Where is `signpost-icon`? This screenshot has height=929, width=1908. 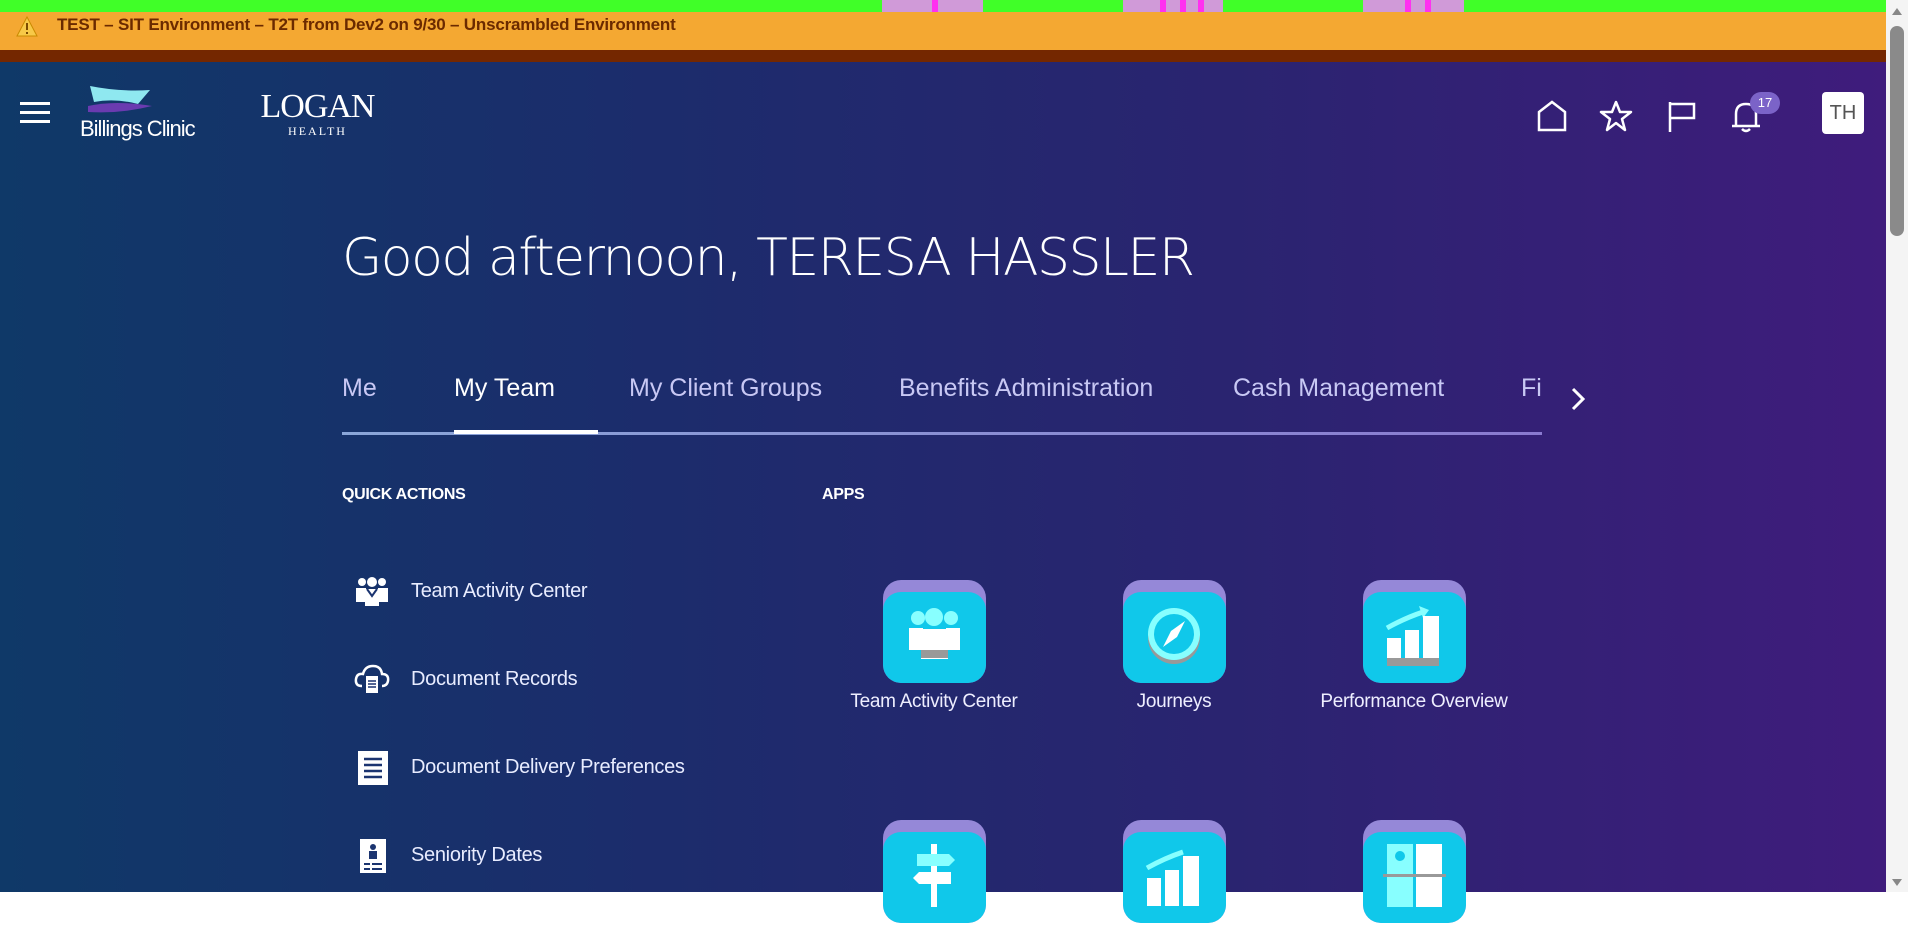
signpost-icon is located at coordinates (933, 875).